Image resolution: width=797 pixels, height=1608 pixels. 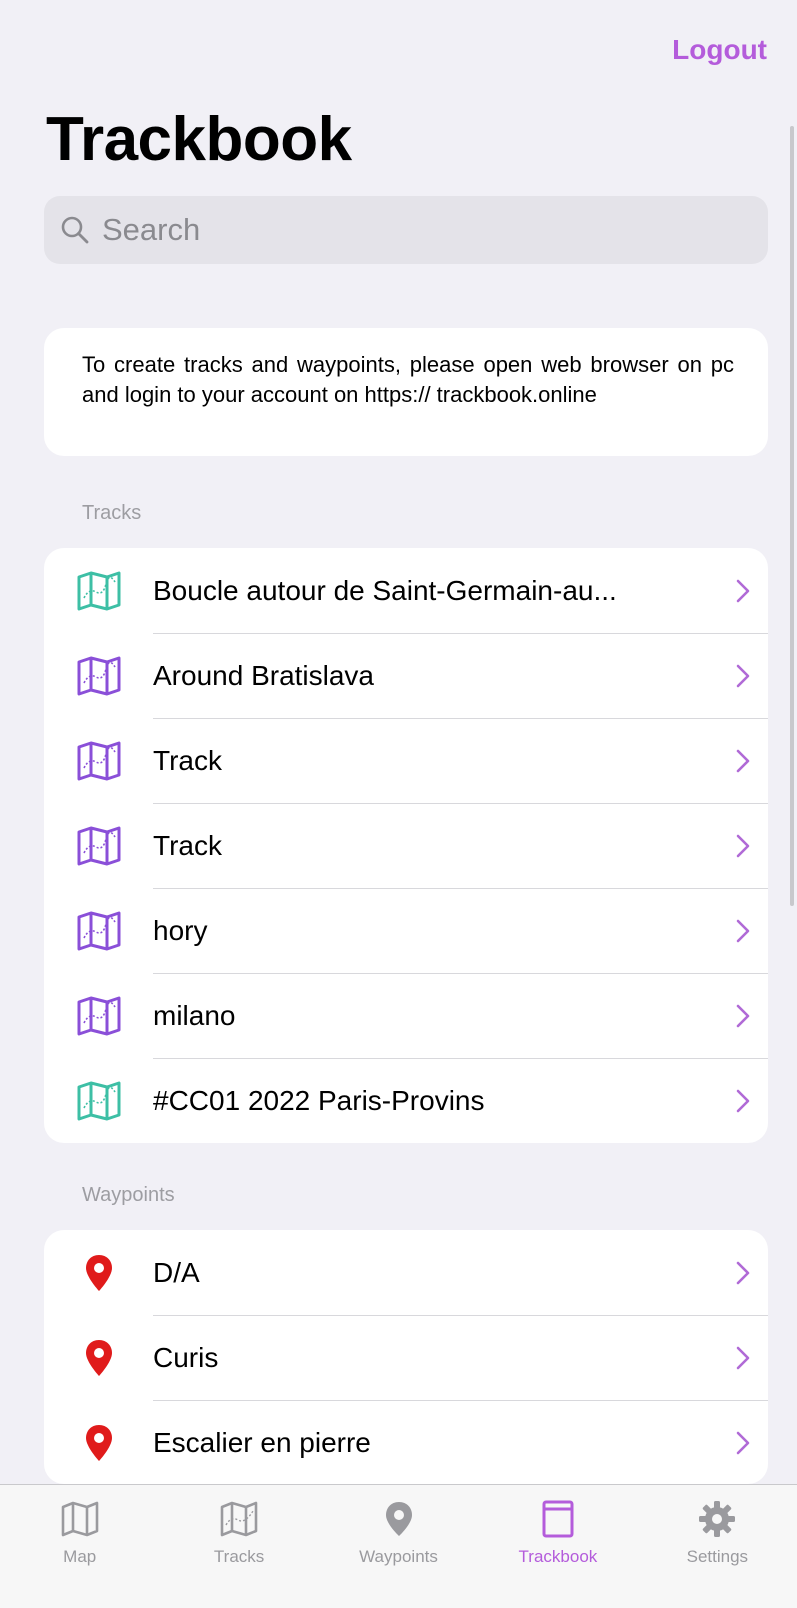 I want to click on waypoint-label: Curis, so click(x=186, y=1357).